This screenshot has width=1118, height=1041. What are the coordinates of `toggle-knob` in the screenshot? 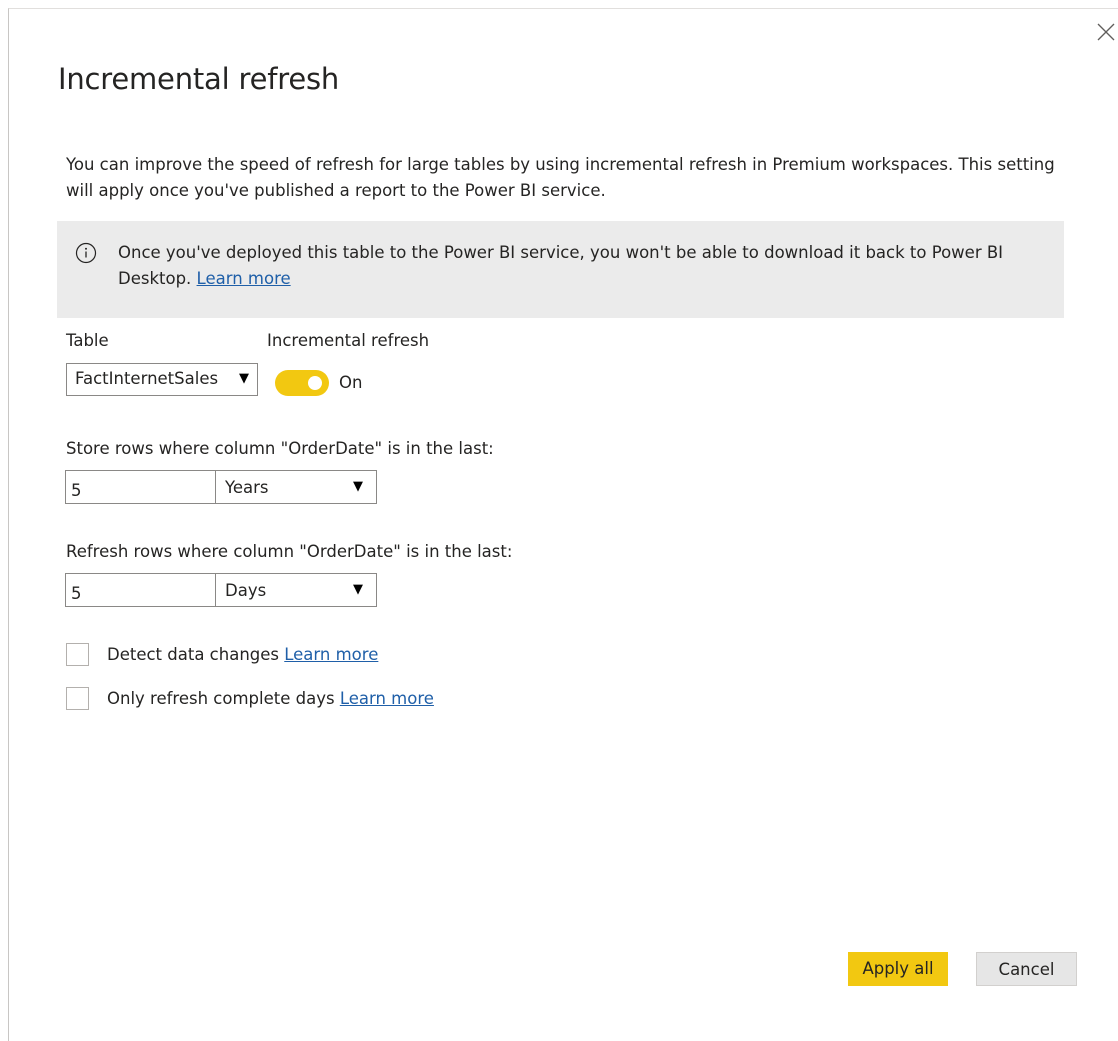 It's located at (315, 383).